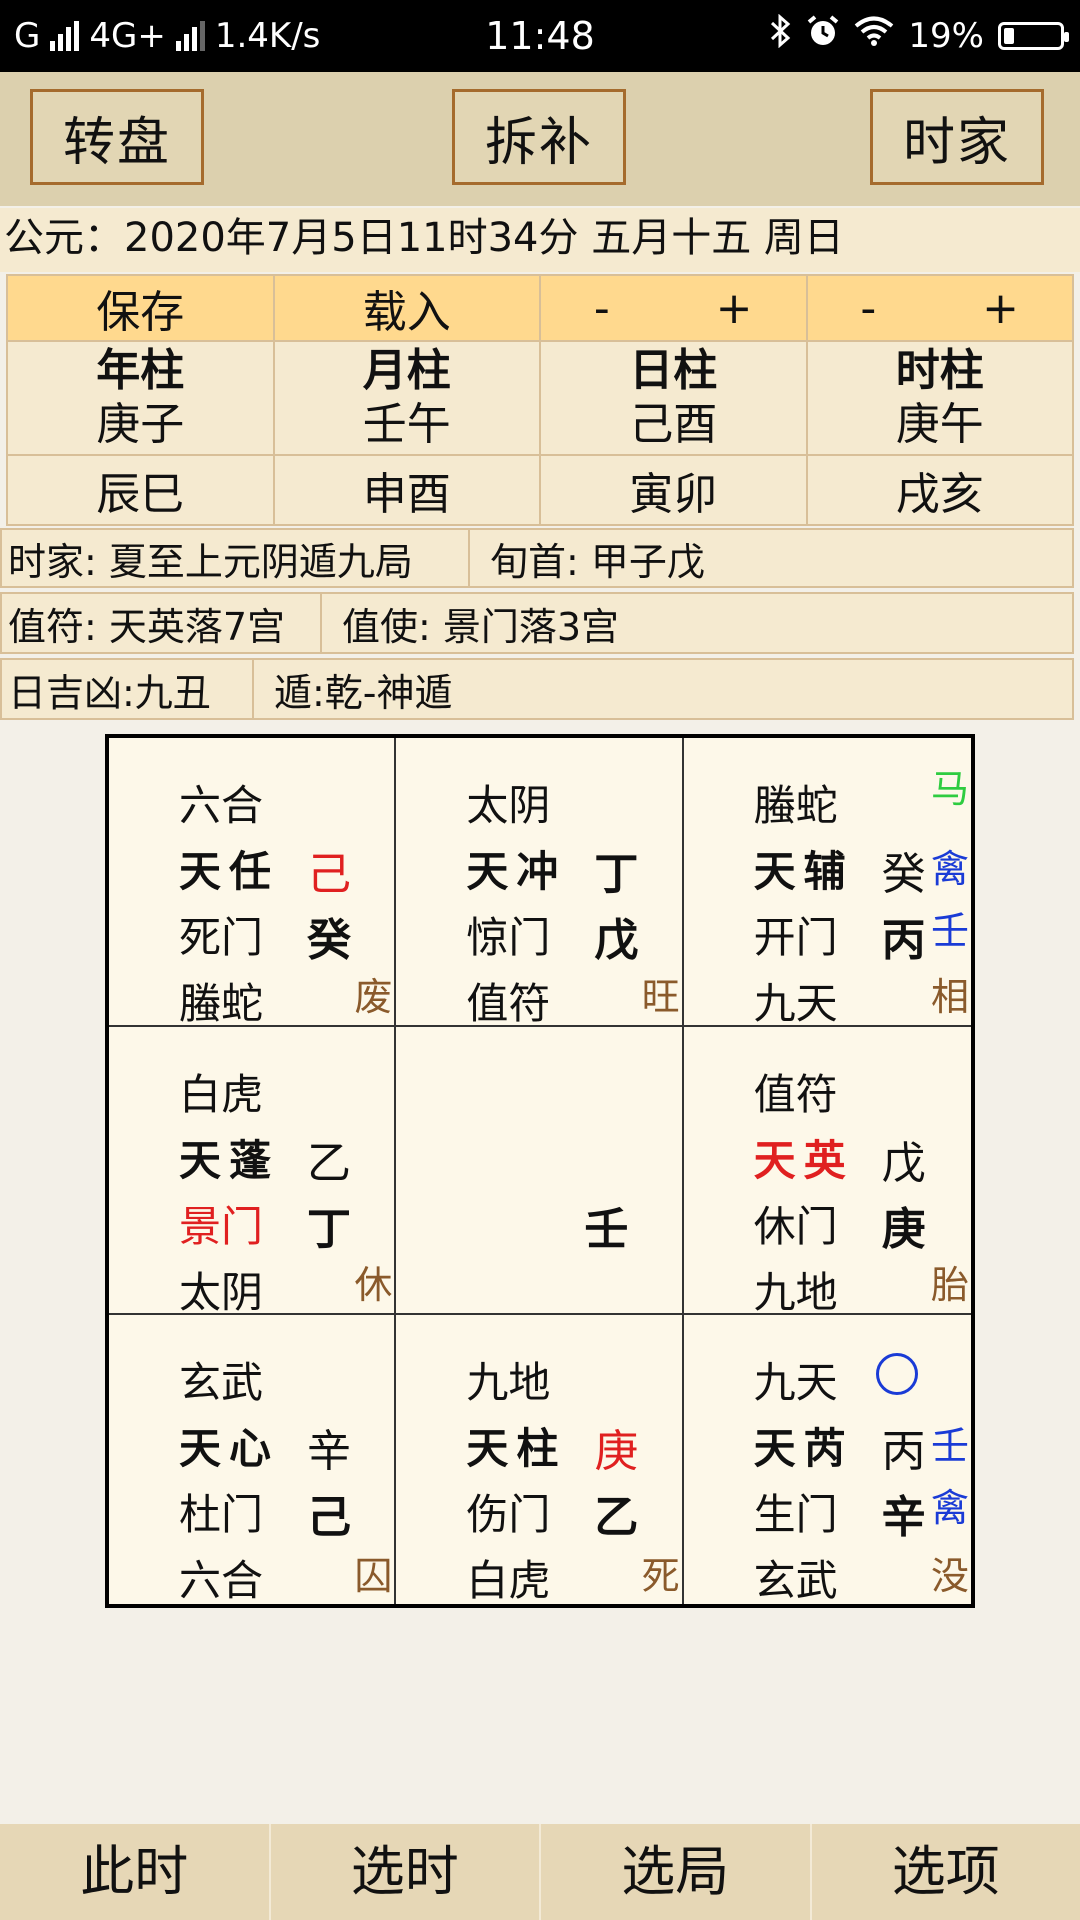 Image resolution: width=1080 pixels, height=1920 pixels. I want to click on sub-god-label: 九天, so click(795, 1003).